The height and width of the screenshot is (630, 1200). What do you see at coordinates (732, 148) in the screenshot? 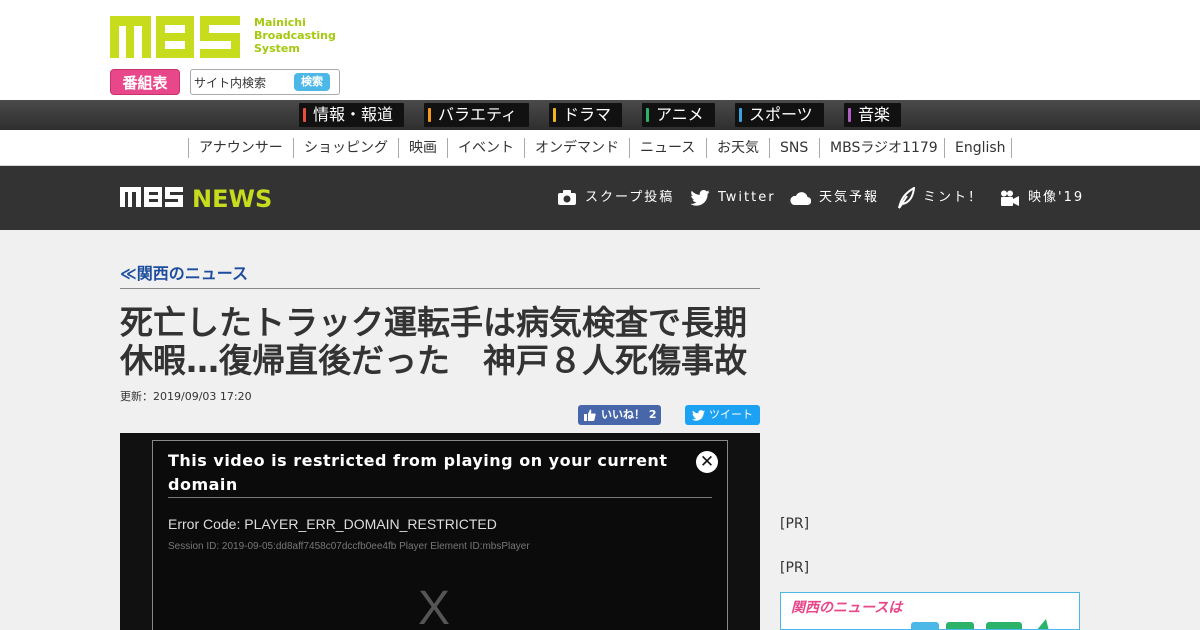
I see `sub-nav-weather: お天気` at bounding box center [732, 148].